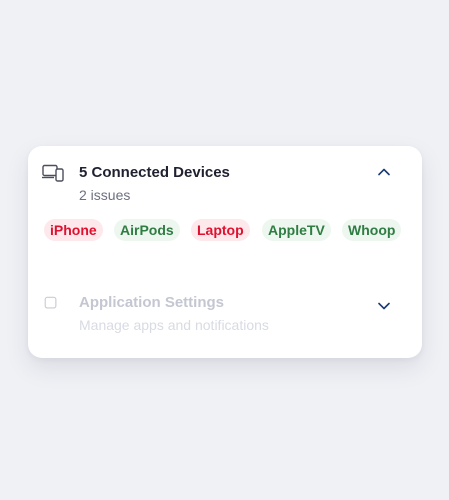 This screenshot has width=449, height=500. What do you see at coordinates (384, 306) in the screenshot?
I see `chevron-down-icon` at bounding box center [384, 306].